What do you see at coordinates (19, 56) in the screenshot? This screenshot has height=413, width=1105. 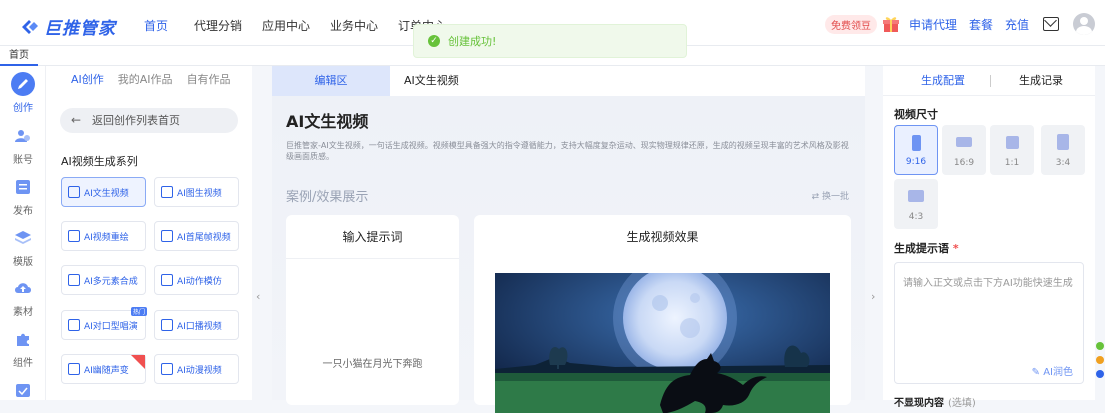 I see `tab-home: 首页` at bounding box center [19, 56].